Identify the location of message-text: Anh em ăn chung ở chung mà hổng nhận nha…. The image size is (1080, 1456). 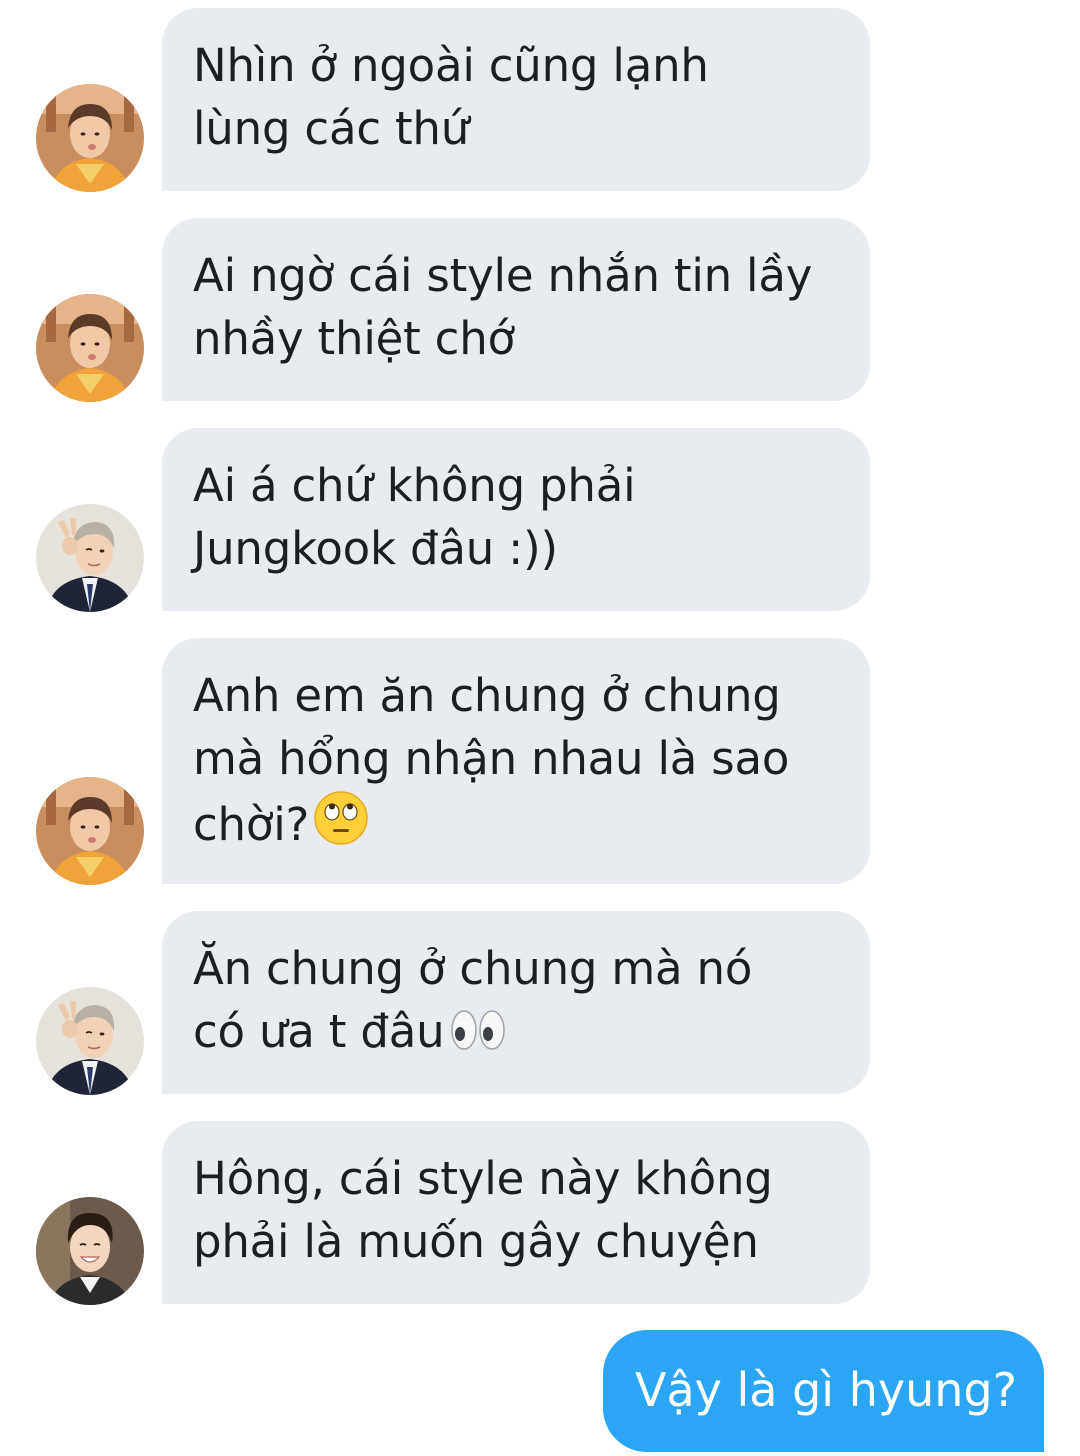
(491, 760).